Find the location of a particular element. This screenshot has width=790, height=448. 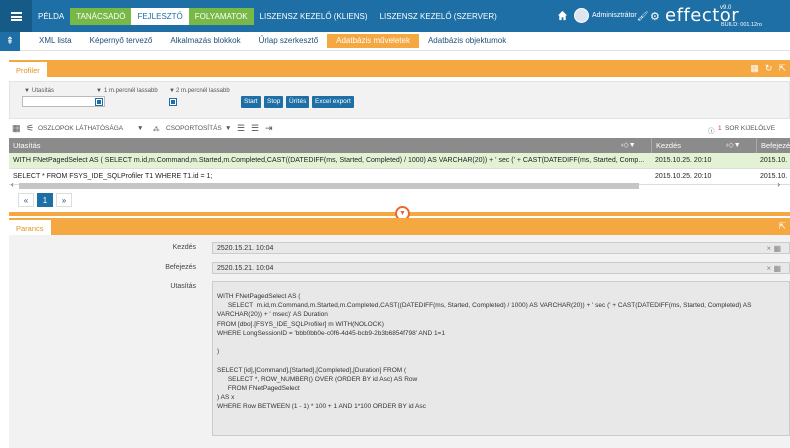

clear-button: Ürítés is located at coordinates (298, 102).